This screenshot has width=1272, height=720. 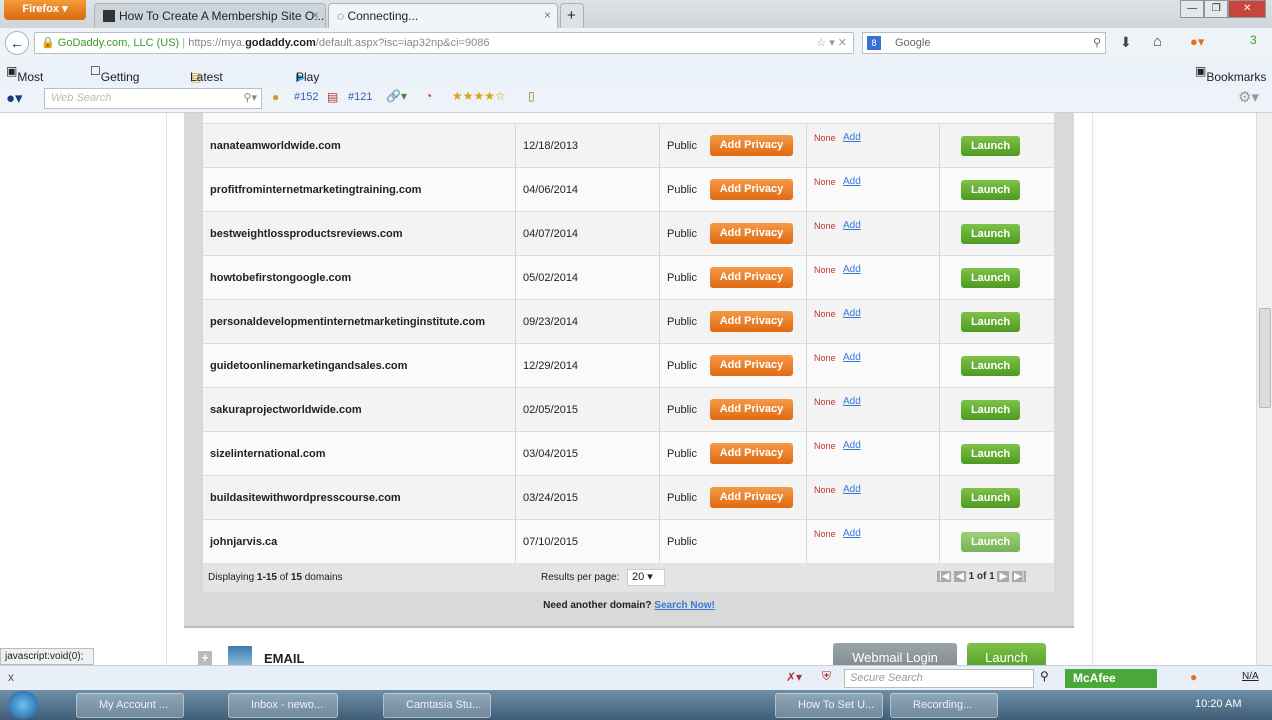 I want to click on addon-icon: ●▾, so click(x=1197, y=42).